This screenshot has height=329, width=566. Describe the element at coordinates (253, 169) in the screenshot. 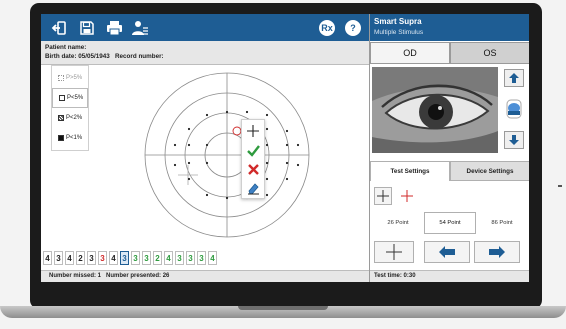

I see `reject-button` at that location.